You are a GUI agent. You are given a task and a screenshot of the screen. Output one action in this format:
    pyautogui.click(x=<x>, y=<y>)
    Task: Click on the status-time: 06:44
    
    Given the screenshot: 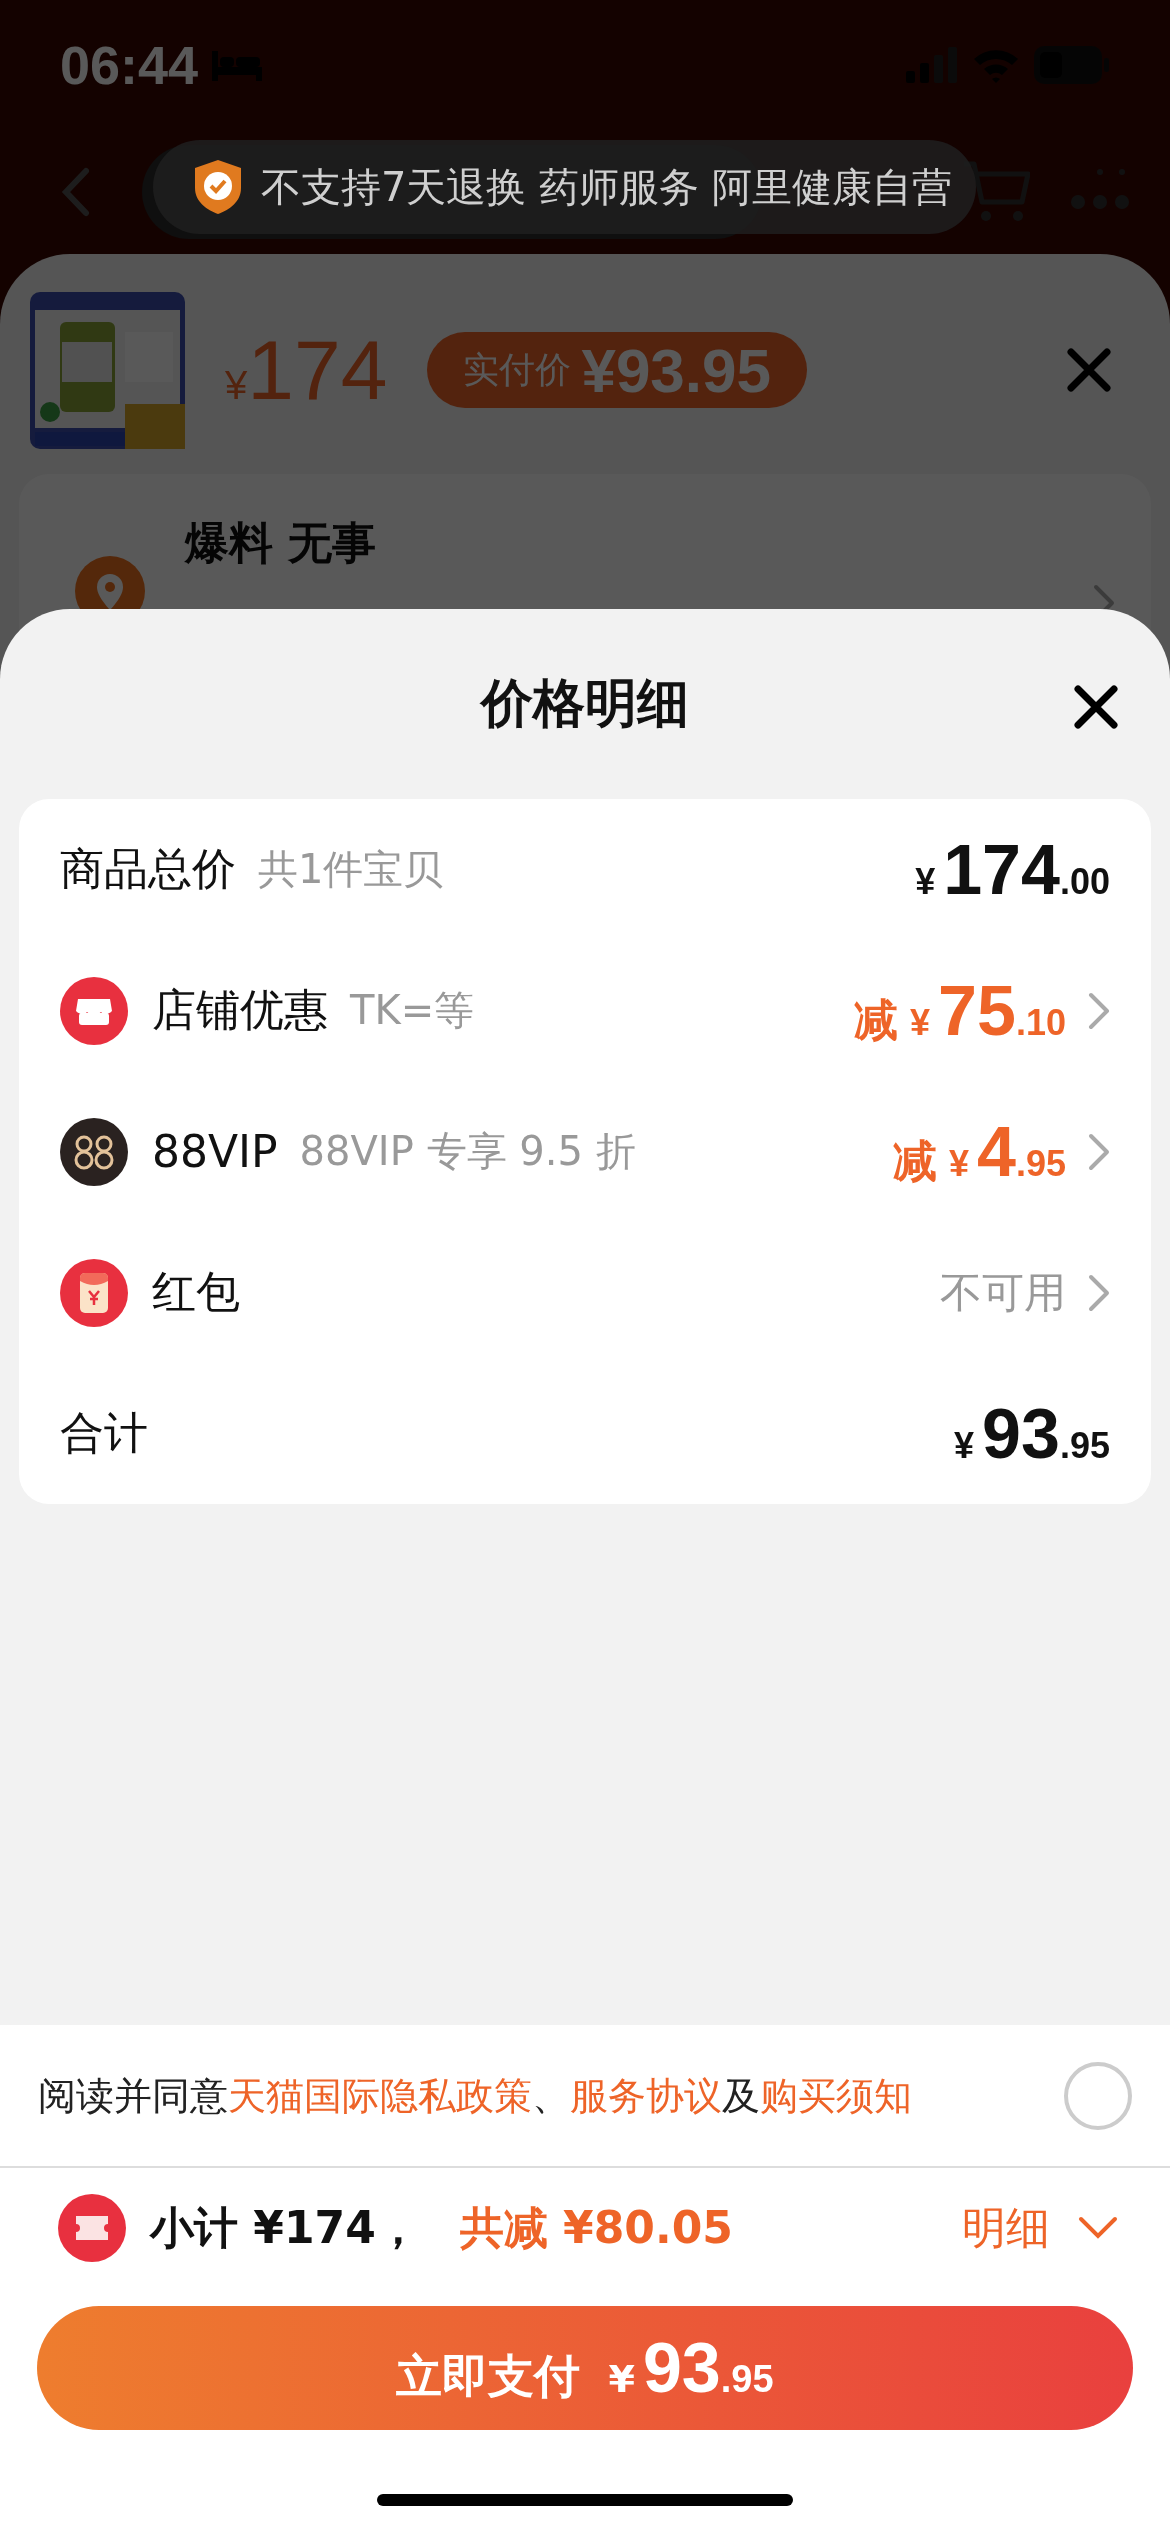 What is the action you would take?
    pyautogui.click(x=129, y=65)
    